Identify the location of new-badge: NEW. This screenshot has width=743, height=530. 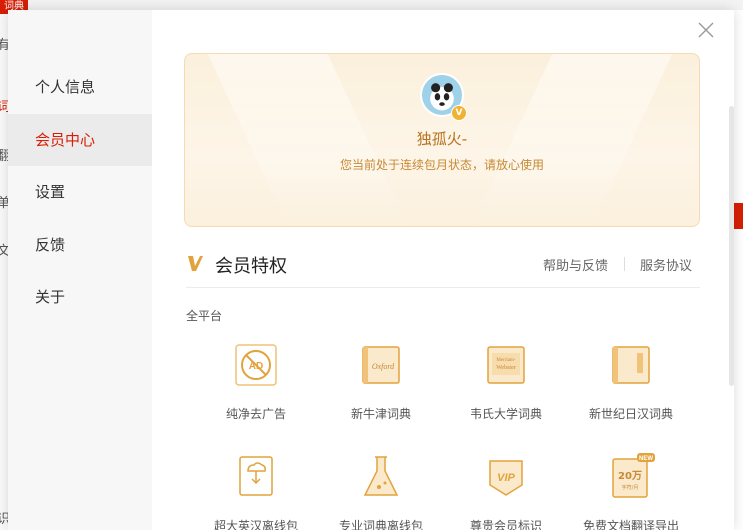
(646, 459).